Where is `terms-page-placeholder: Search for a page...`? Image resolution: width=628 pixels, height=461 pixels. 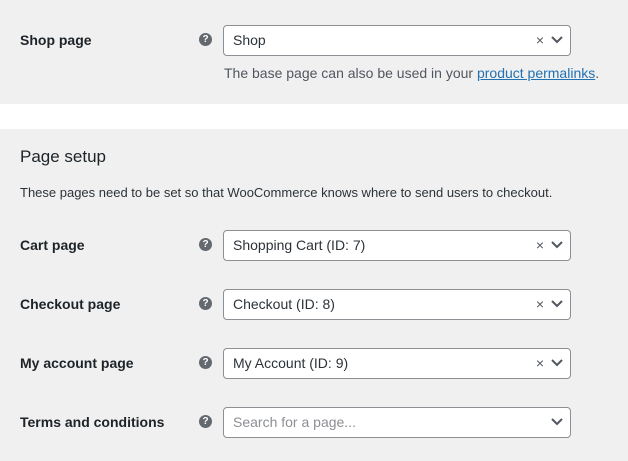
terms-page-placeholder: Search for a page... is located at coordinates (294, 422).